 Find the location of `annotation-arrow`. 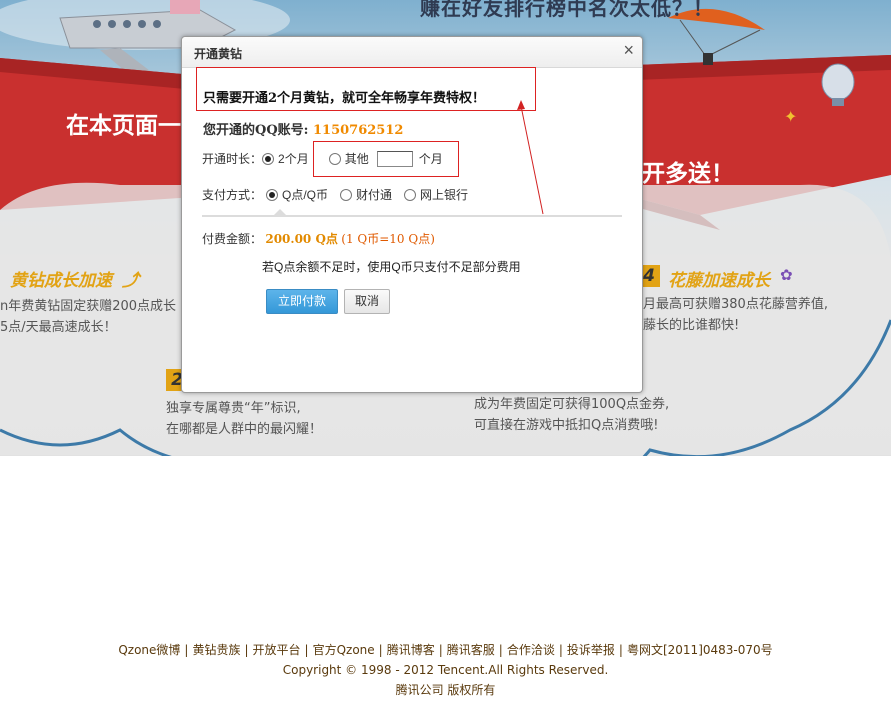

annotation-arrow is located at coordinates (530, 157).